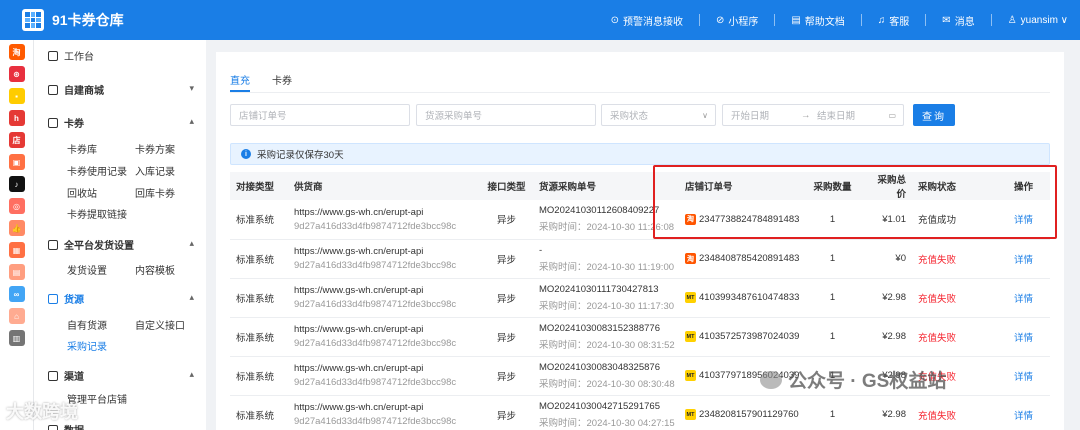 This screenshot has height=430, width=1080. Describe the element at coordinates (832, 220) in the screenshot. I see `cell-qty: 1` at that location.